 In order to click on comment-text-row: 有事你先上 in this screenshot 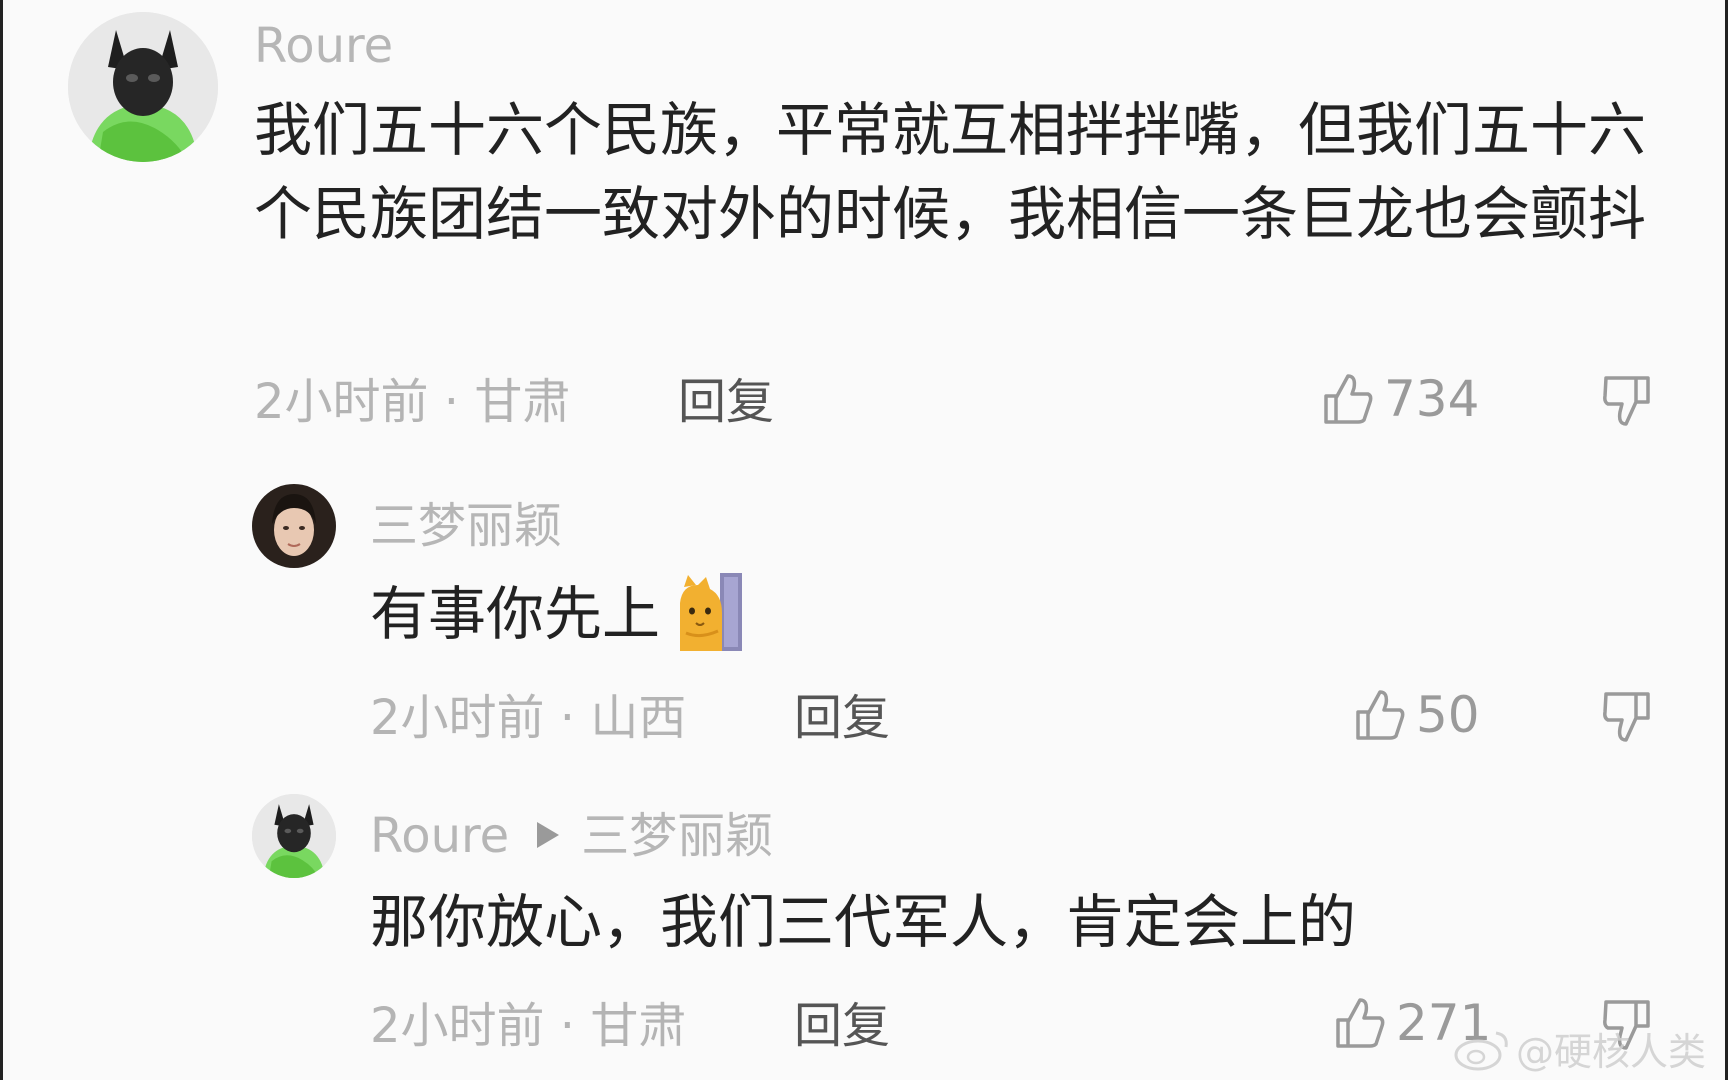, I will do `click(970, 614)`.